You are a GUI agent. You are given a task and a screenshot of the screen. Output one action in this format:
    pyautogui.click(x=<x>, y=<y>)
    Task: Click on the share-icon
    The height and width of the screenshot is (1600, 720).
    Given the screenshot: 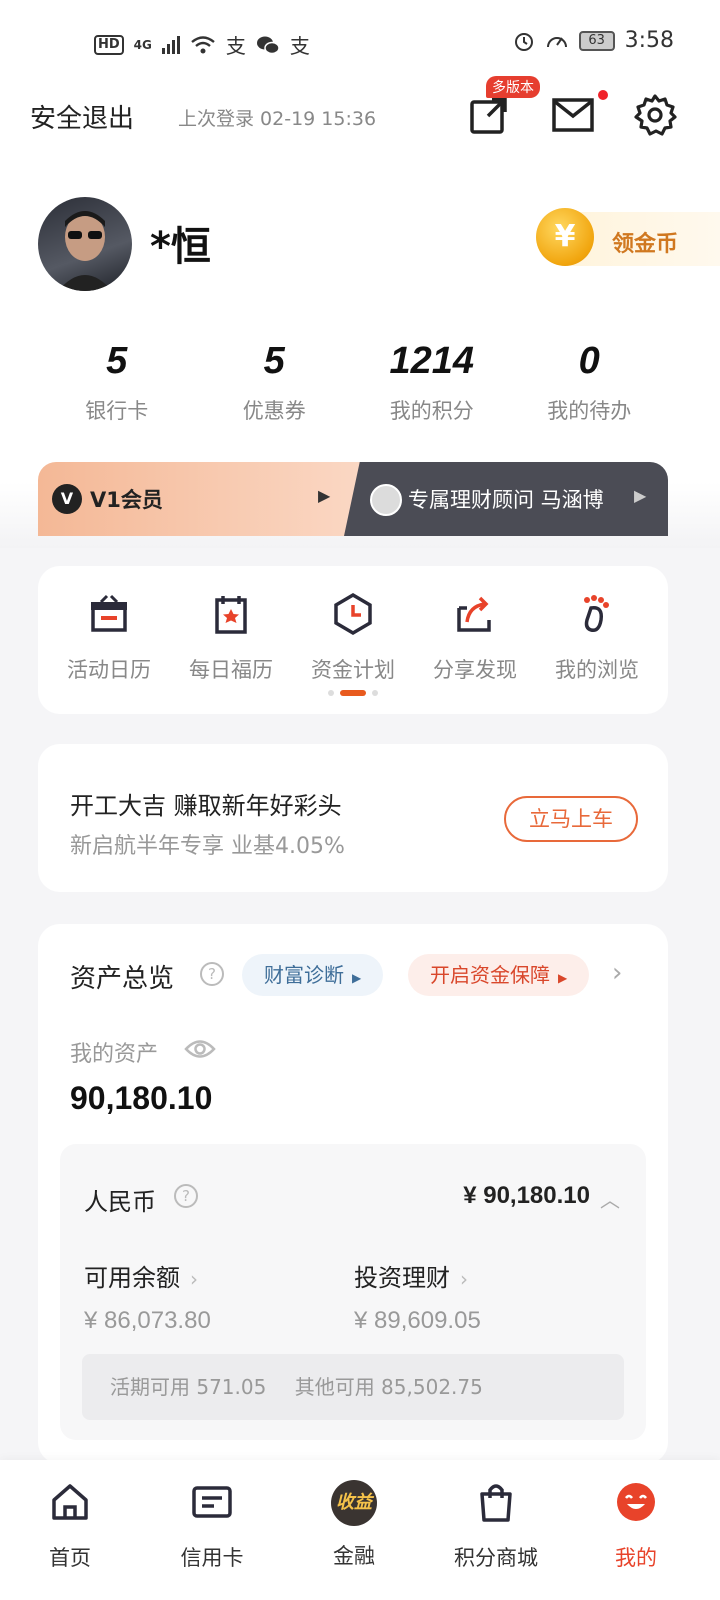 What is the action you would take?
    pyautogui.click(x=474, y=614)
    